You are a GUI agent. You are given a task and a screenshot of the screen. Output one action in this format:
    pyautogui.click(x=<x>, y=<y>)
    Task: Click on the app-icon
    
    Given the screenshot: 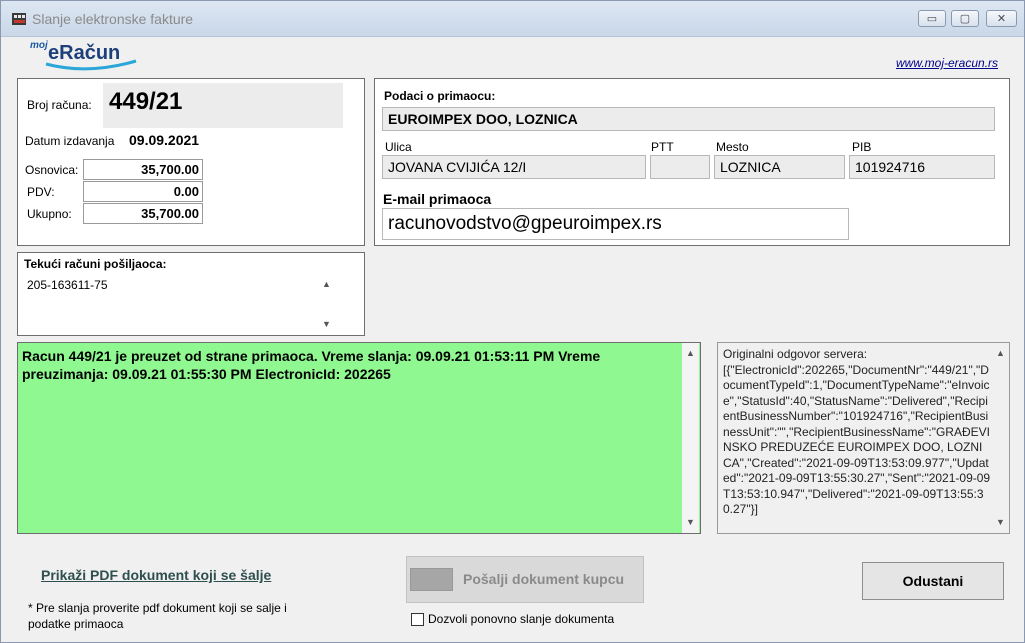 What is the action you would take?
    pyautogui.click(x=19, y=19)
    